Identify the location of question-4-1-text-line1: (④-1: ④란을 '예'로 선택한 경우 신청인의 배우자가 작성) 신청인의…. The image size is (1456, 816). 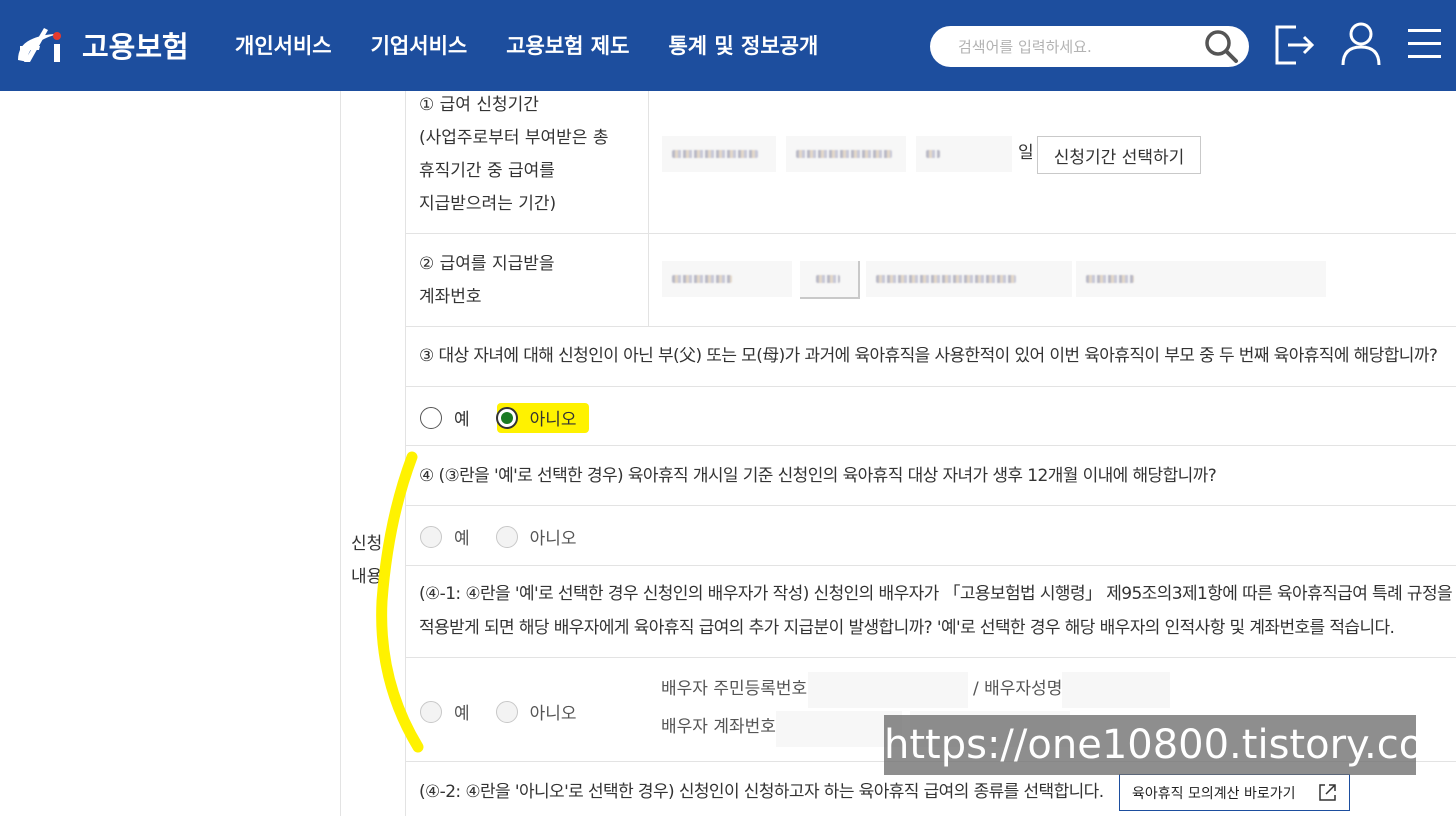
(936, 594).